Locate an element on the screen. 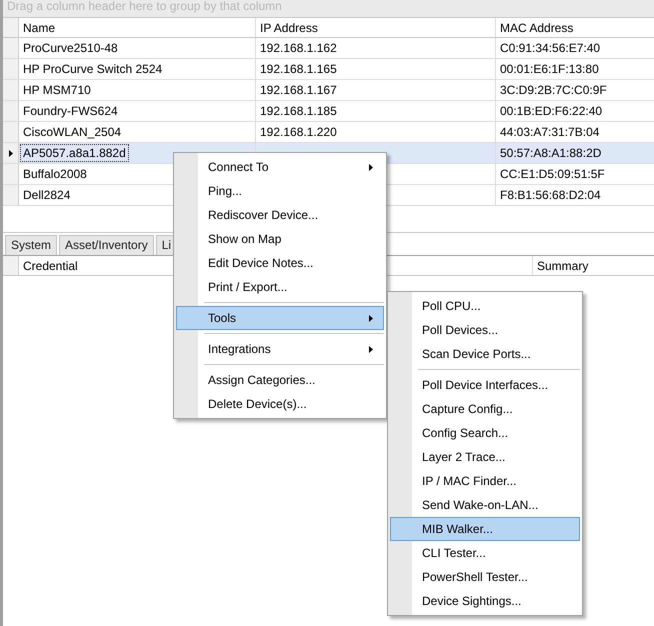 This screenshot has height=626, width=654. table-cell: ProCurve2510-48 is located at coordinates (70, 48).